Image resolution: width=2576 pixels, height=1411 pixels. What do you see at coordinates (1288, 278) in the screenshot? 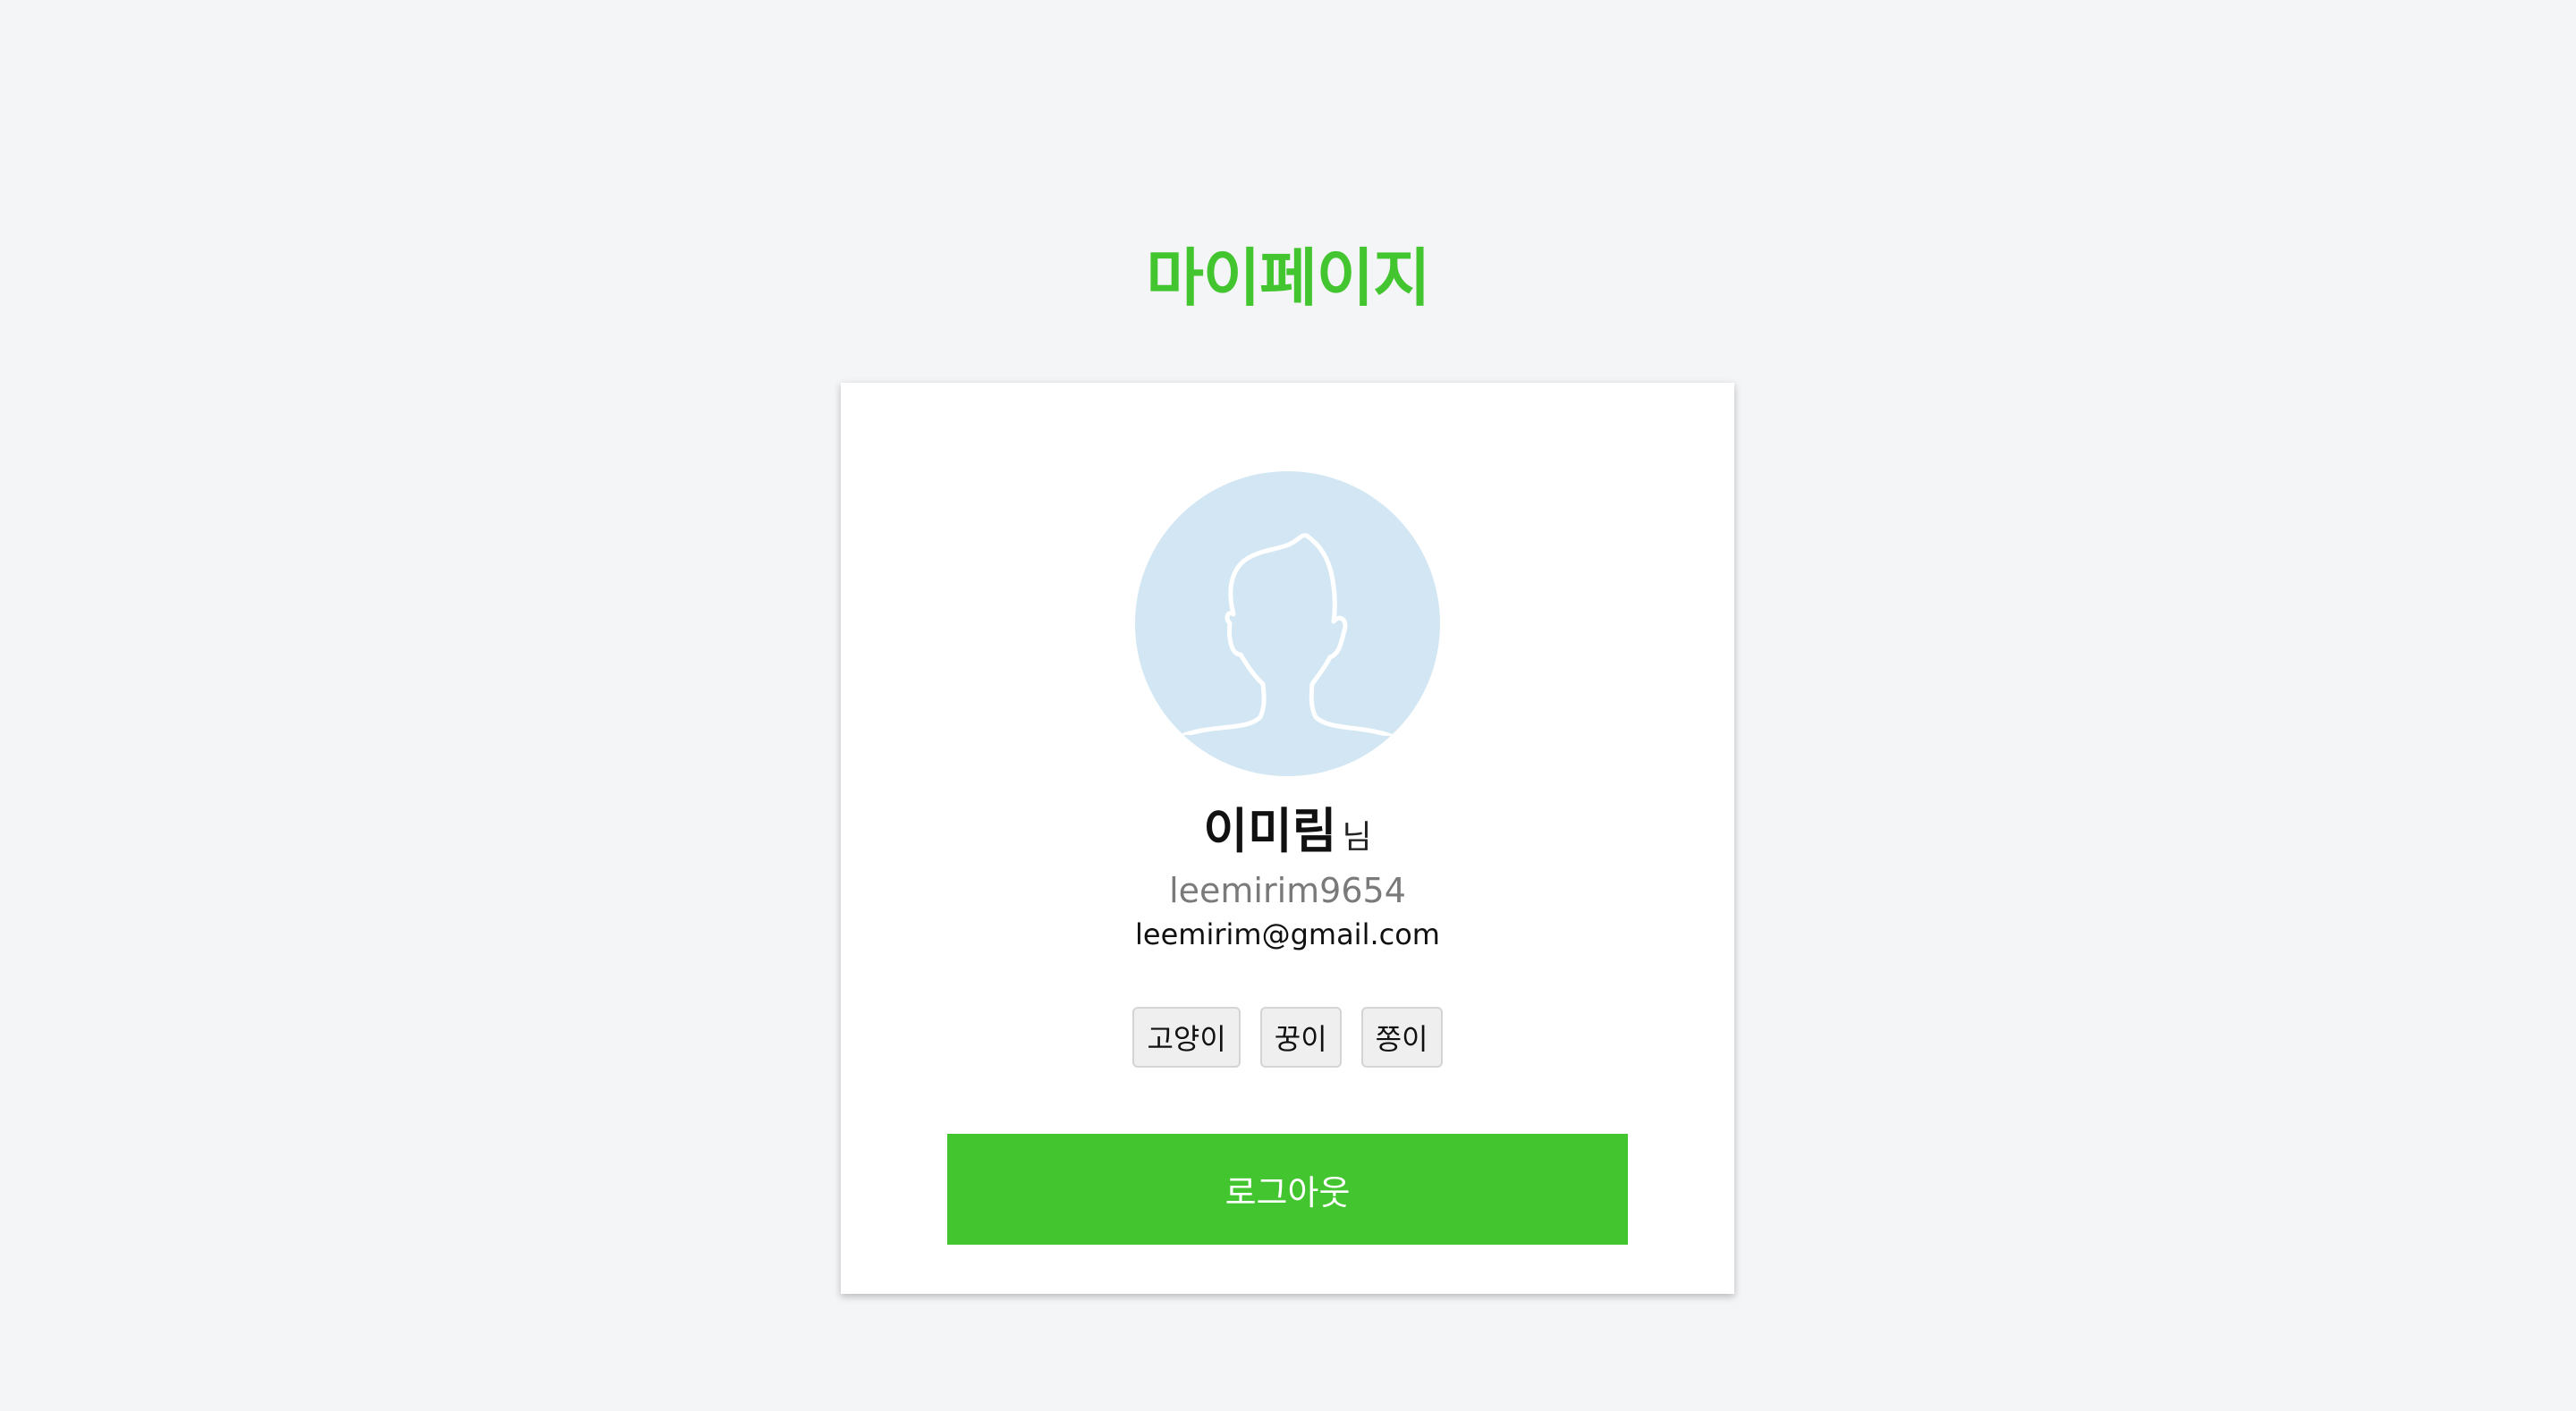
I see `page-title: 마이페이지` at bounding box center [1288, 278].